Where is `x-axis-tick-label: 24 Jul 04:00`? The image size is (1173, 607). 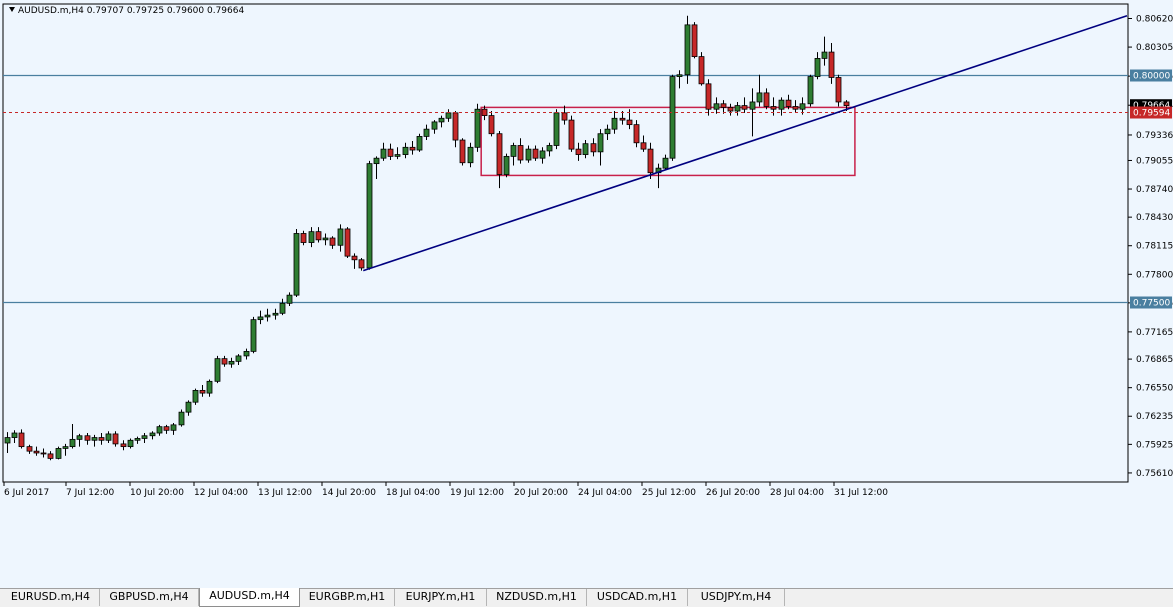
x-axis-tick-label: 24 Jul 04:00 is located at coordinates (605, 493).